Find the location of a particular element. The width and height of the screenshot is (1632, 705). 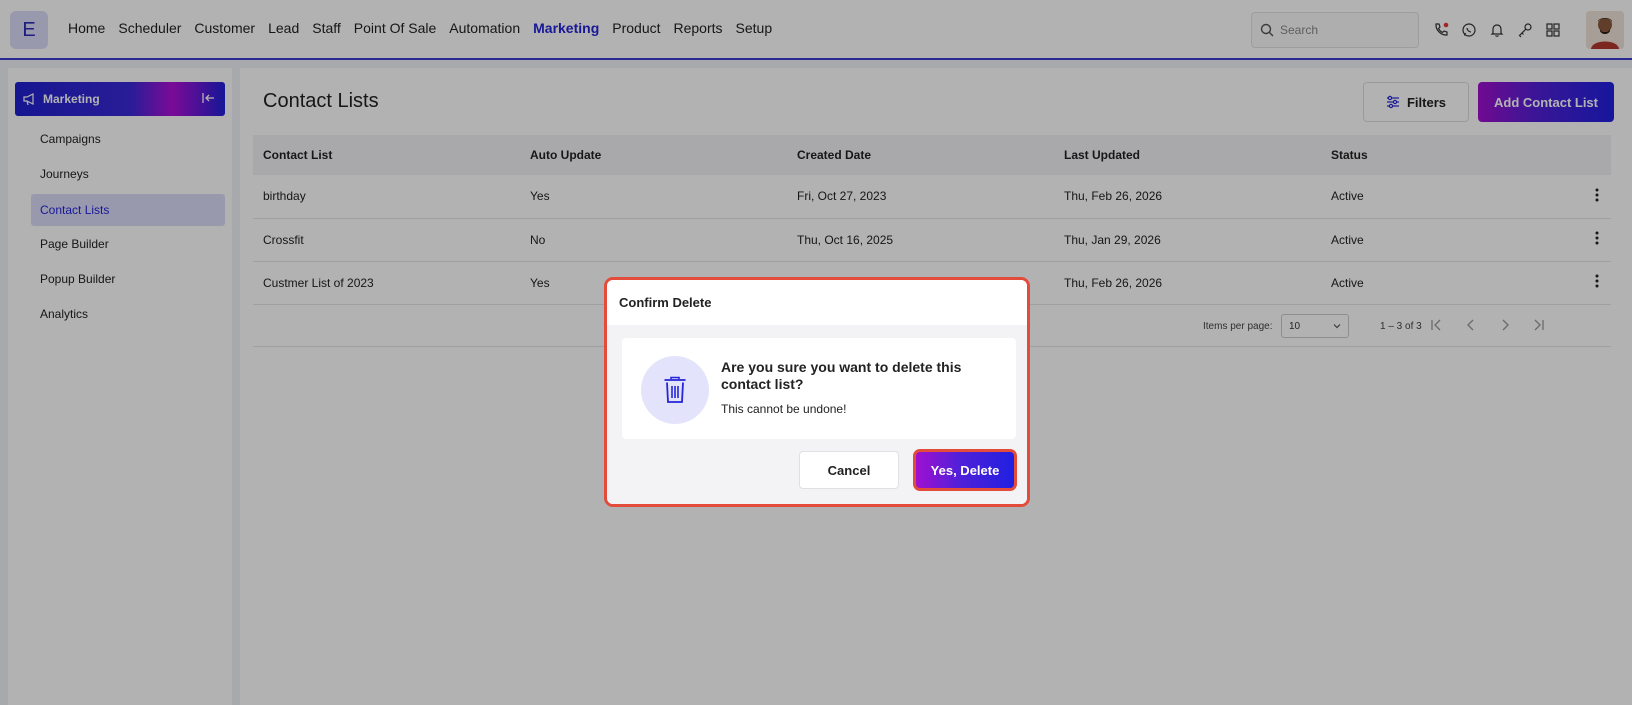

trash-icon is located at coordinates (675, 390).